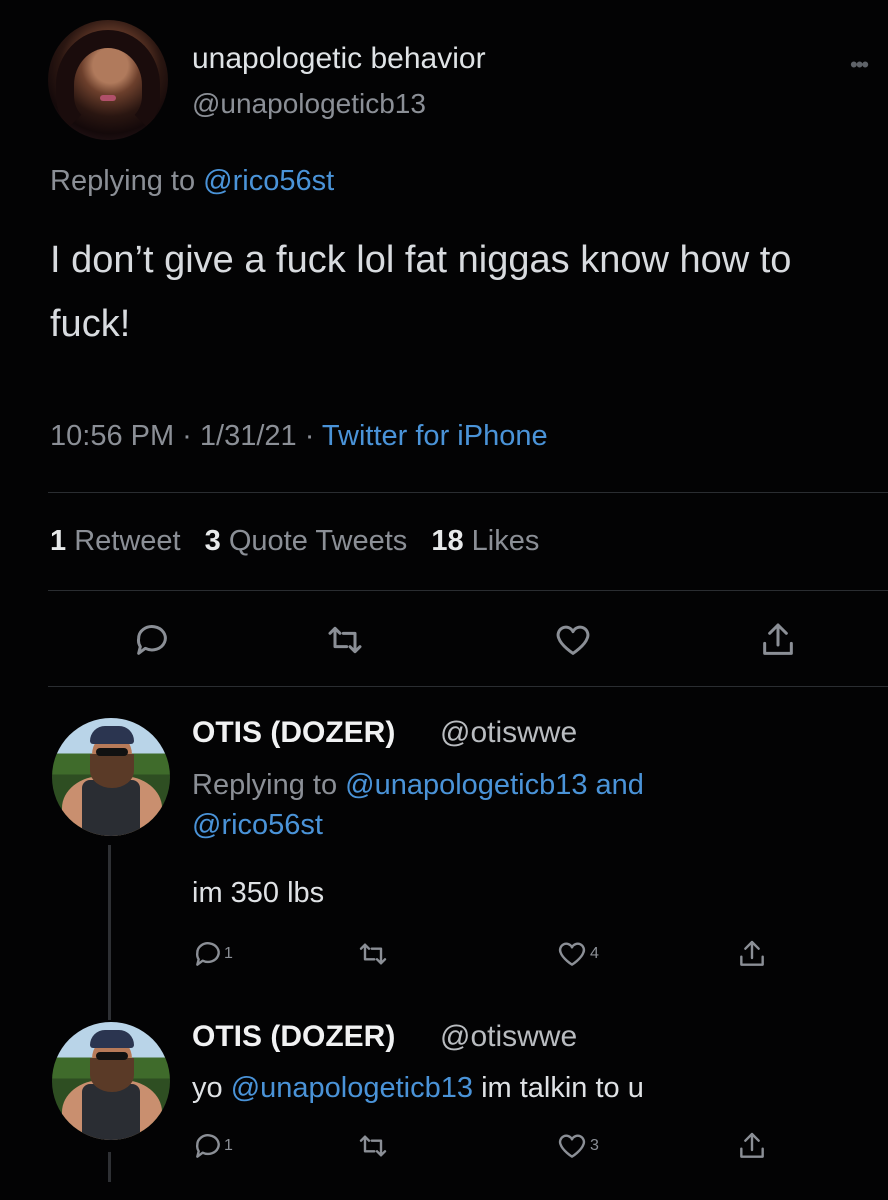 The width and height of the screenshot is (888, 1200). What do you see at coordinates (108, 98) in the screenshot?
I see `avatar-lips` at bounding box center [108, 98].